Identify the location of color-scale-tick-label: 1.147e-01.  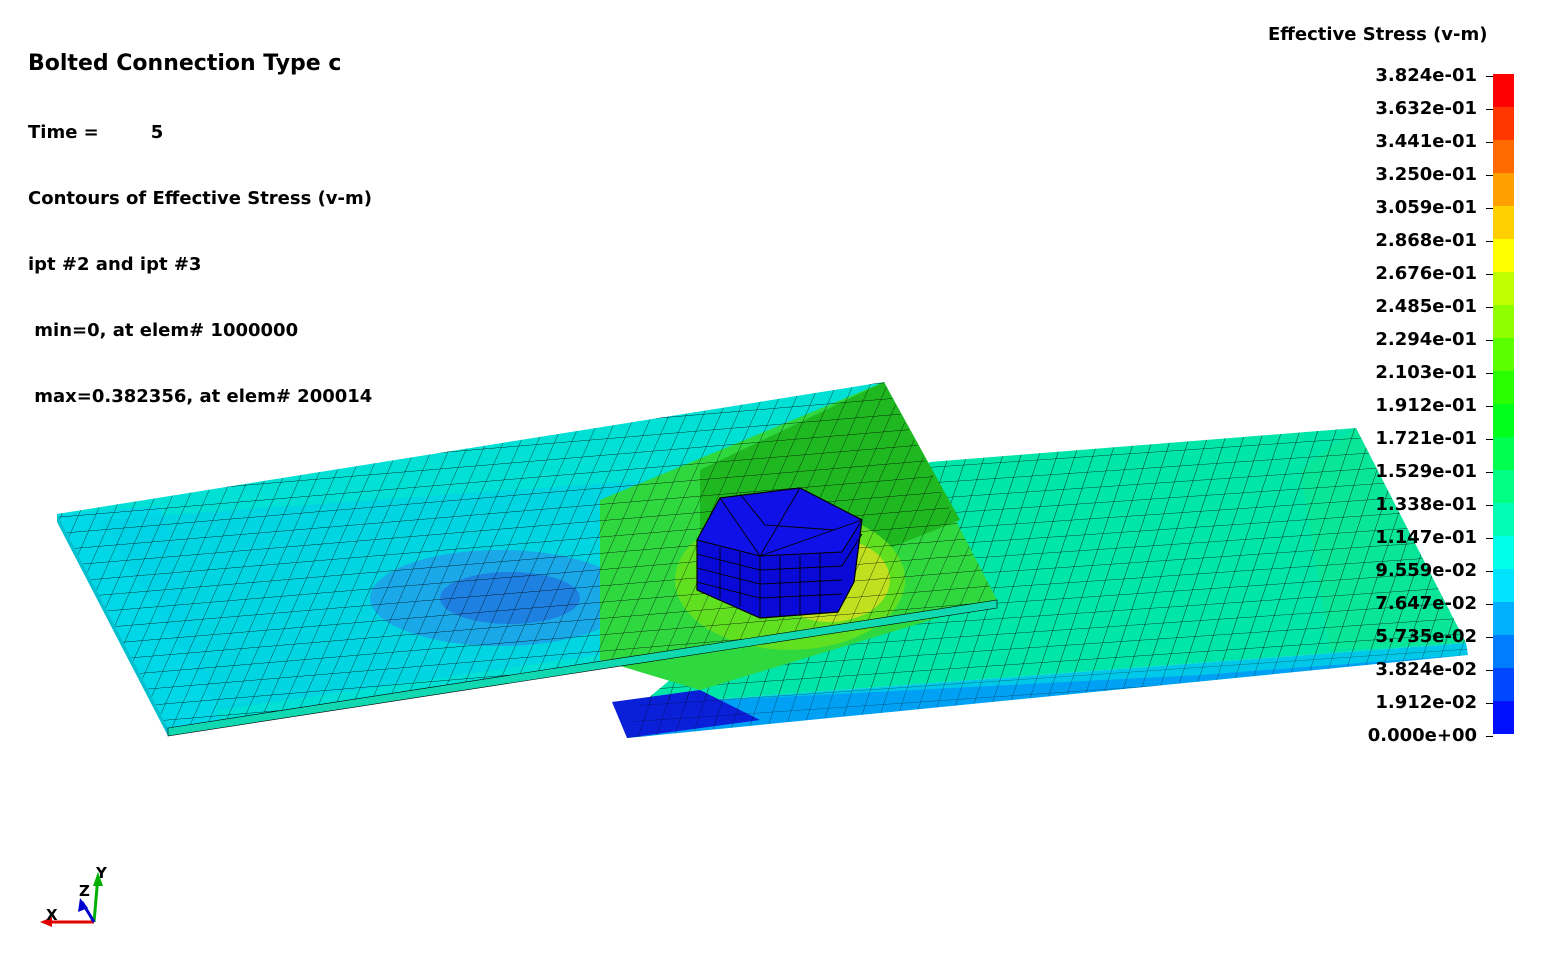
(1426, 537).